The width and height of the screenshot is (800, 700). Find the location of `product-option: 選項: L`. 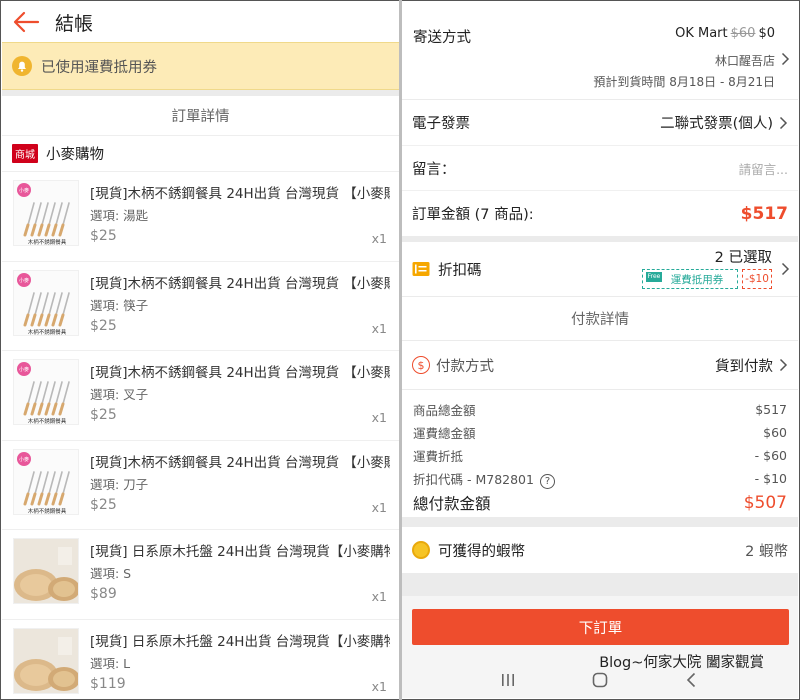

product-option: 選項: L is located at coordinates (110, 663).